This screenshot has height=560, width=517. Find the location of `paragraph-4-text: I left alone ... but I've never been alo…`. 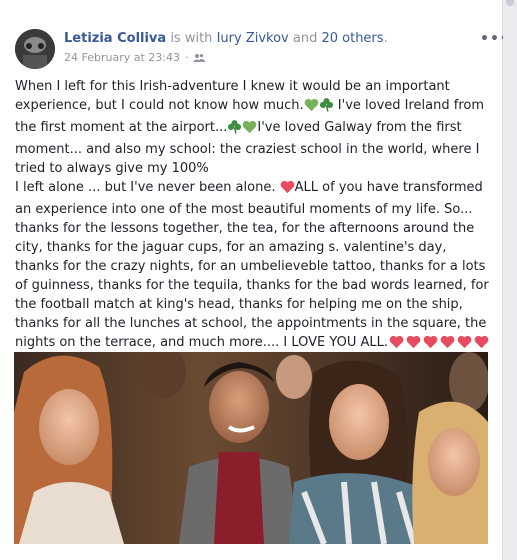

paragraph-4-text: I left alone ... but I've never been alo… is located at coordinates (147, 187).